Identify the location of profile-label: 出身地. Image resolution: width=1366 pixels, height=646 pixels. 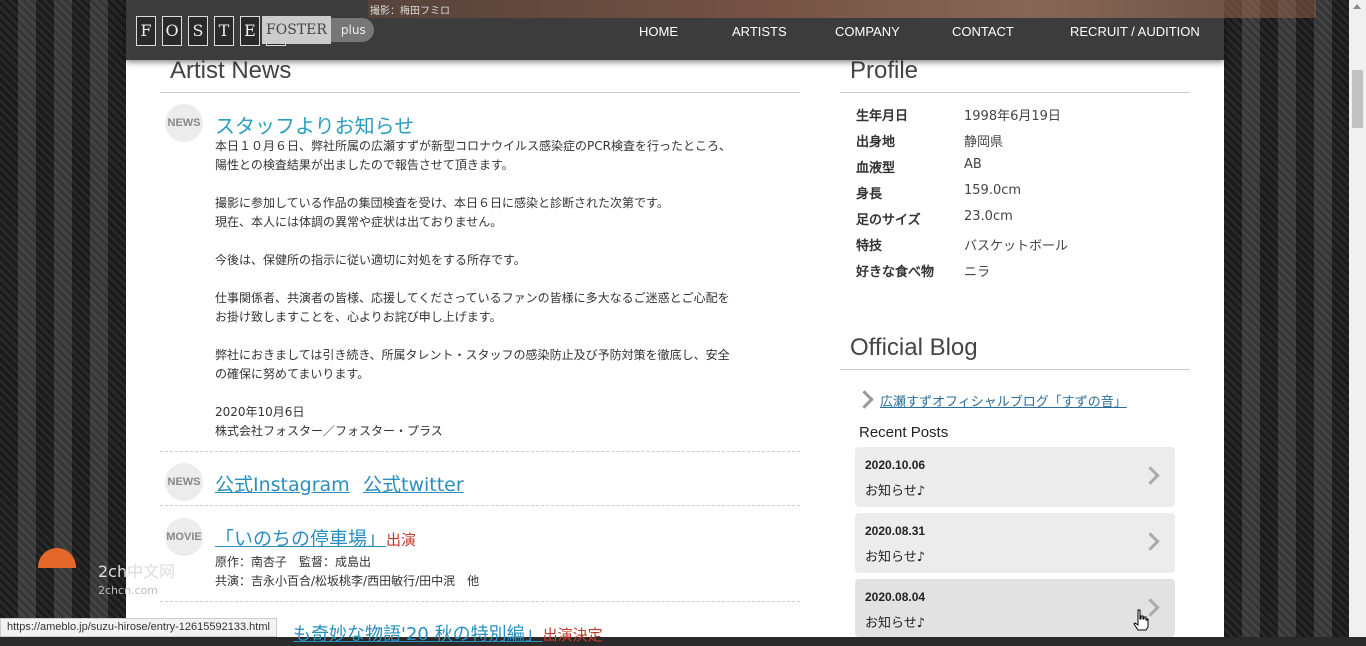
(876, 142).